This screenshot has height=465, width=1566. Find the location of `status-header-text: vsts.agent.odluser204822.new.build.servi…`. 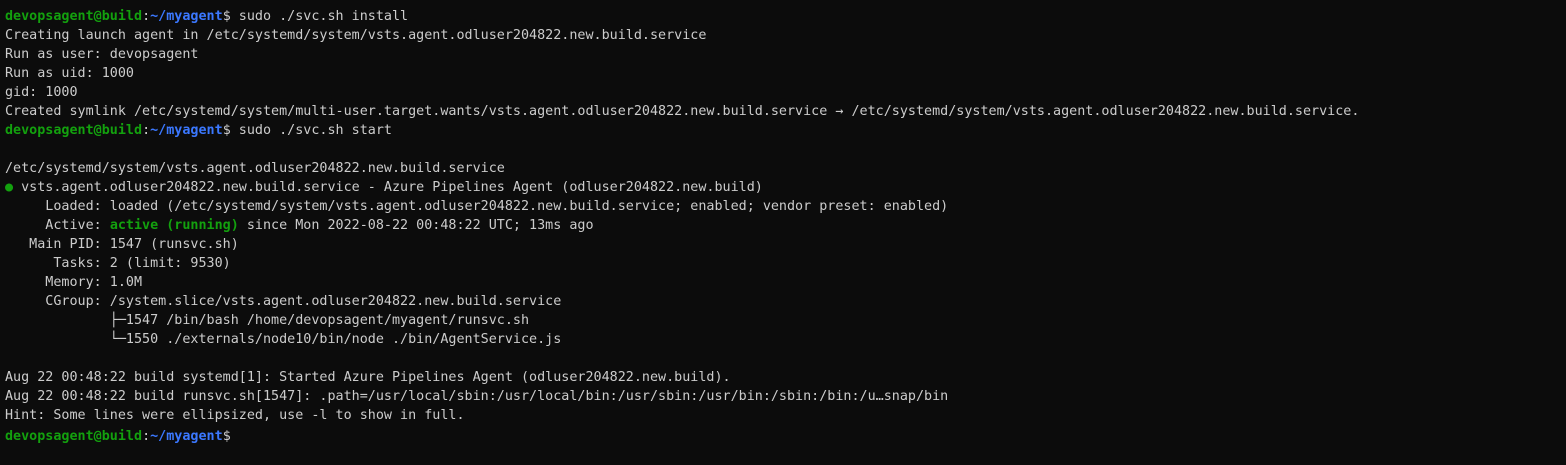

status-header-text: vsts.agent.odluser204822.new.build.servi… is located at coordinates (388, 187).